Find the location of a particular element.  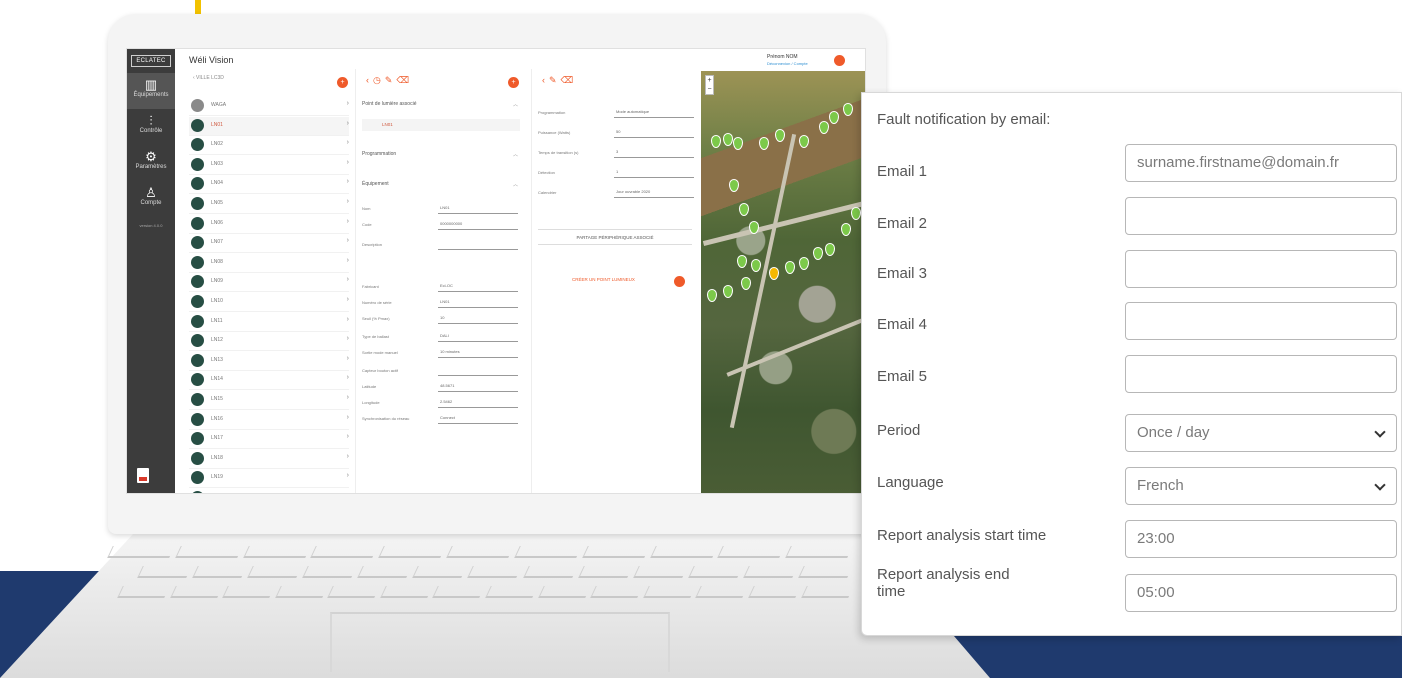

add-controller-button: + is located at coordinates (342, 82).